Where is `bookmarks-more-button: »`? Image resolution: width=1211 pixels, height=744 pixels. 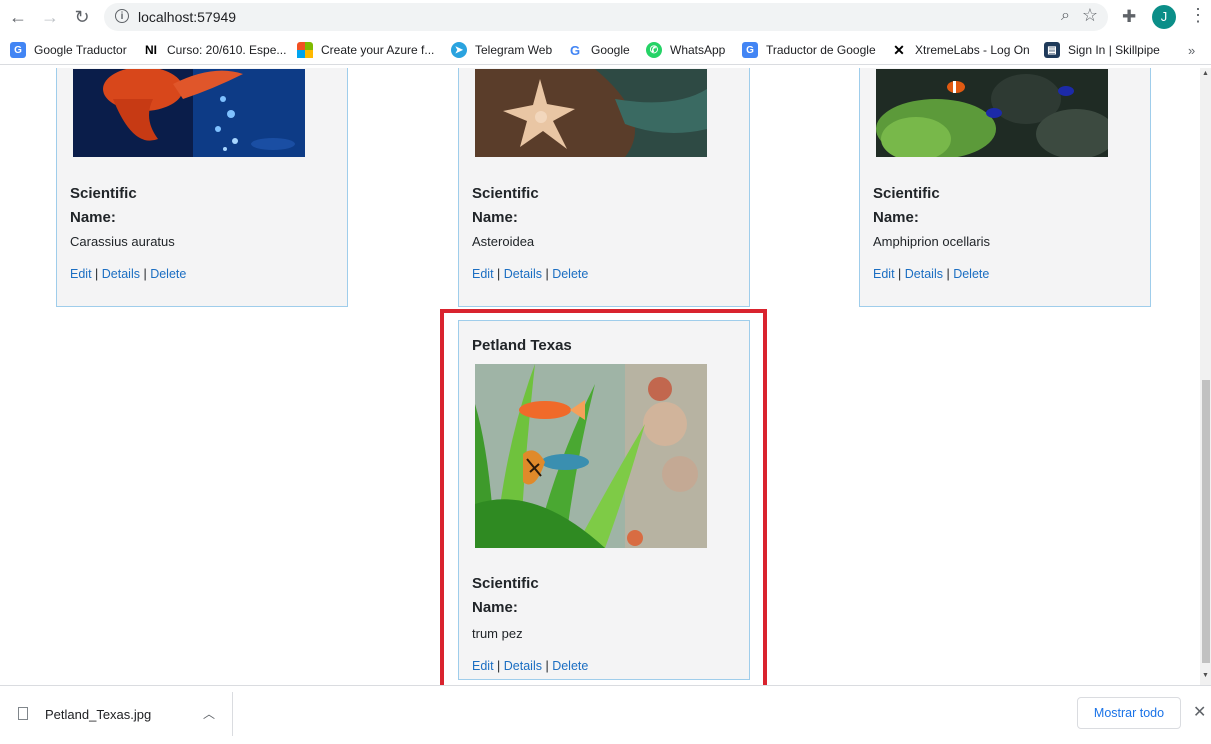 bookmarks-more-button: » is located at coordinates (1191, 50).